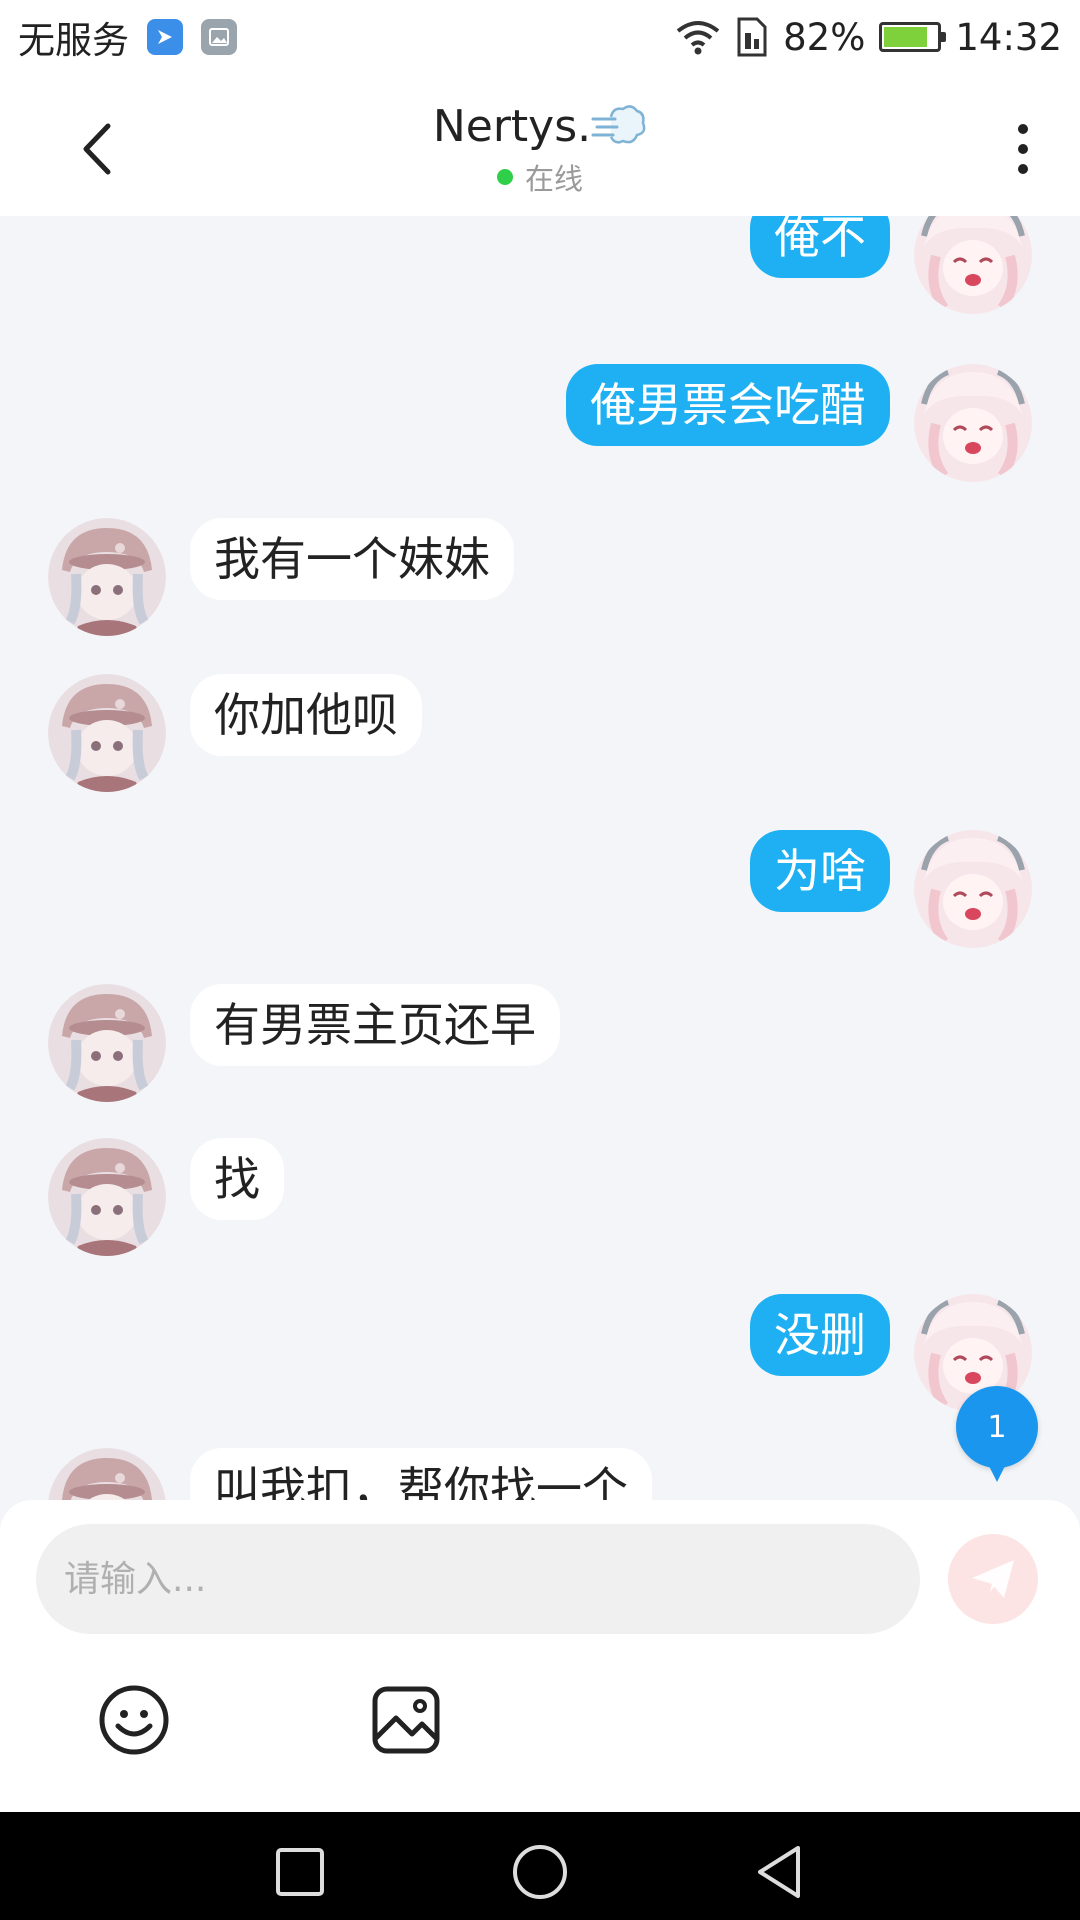 The width and height of the screenshot is (1080, 1920). Describe the element at coordinates (352, 559) in the screenshot. I see `message-bubble: 我有一个妹妹` at that location.